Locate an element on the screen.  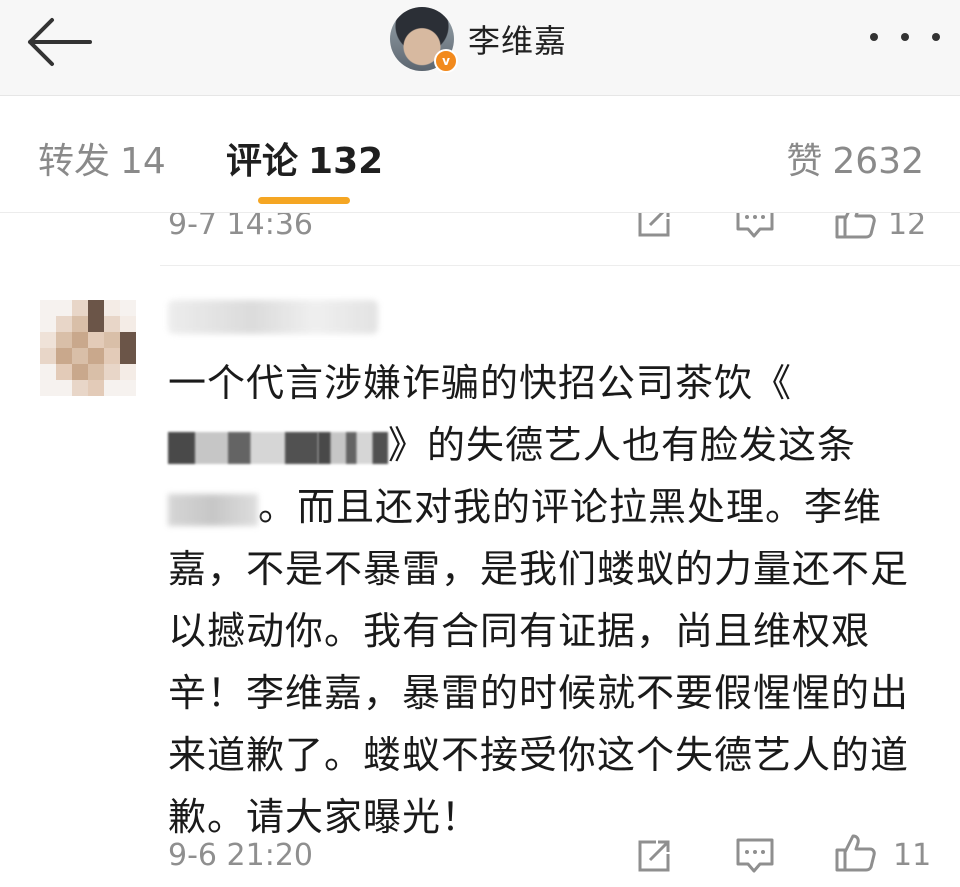
tab-count: 14 is located at coordinates (143, 161).